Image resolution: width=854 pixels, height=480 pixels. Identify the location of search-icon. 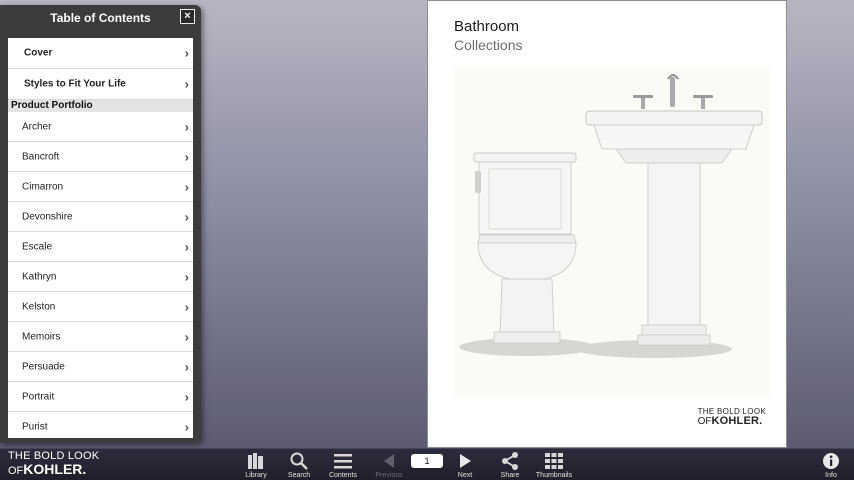
(299, 461).